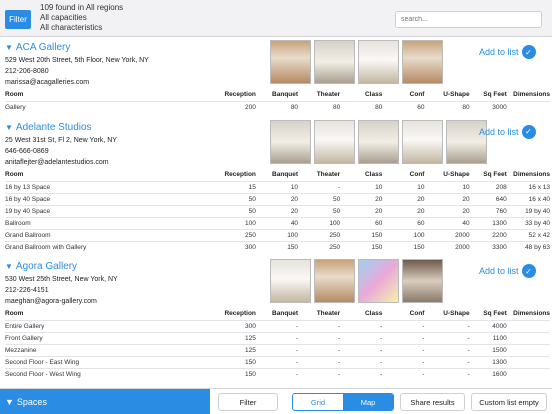 The image size is (552, 414). Describe the element at coordinates (61, 162) in the screenshot. I see `venue-email: anitaflejter@adelantestudios.com` at that location.